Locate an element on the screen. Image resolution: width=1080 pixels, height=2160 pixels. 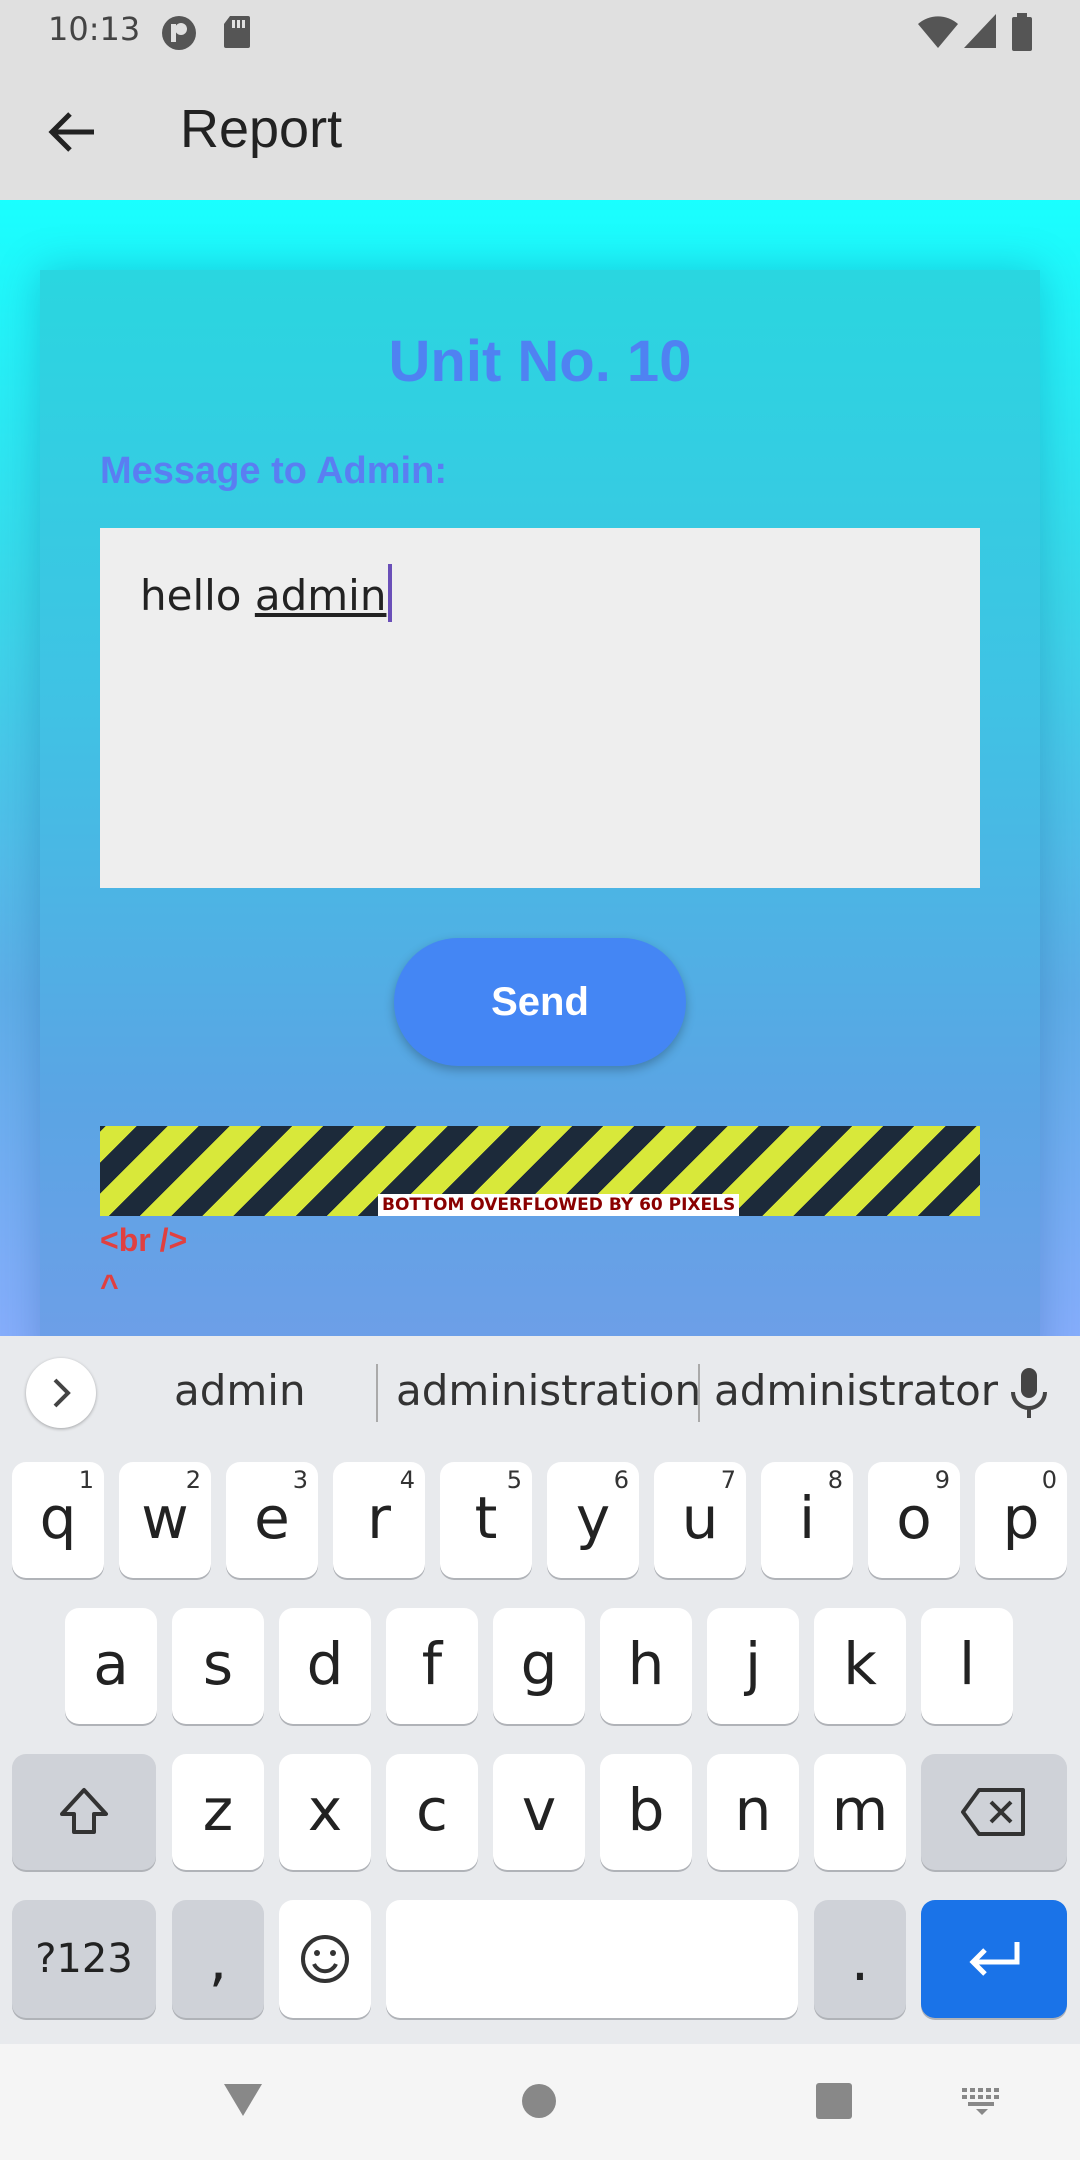
overflow-warning-label: BOTTOM OVERFLOWED BY 60 PIXELS is located at coordinates (559, 1205).